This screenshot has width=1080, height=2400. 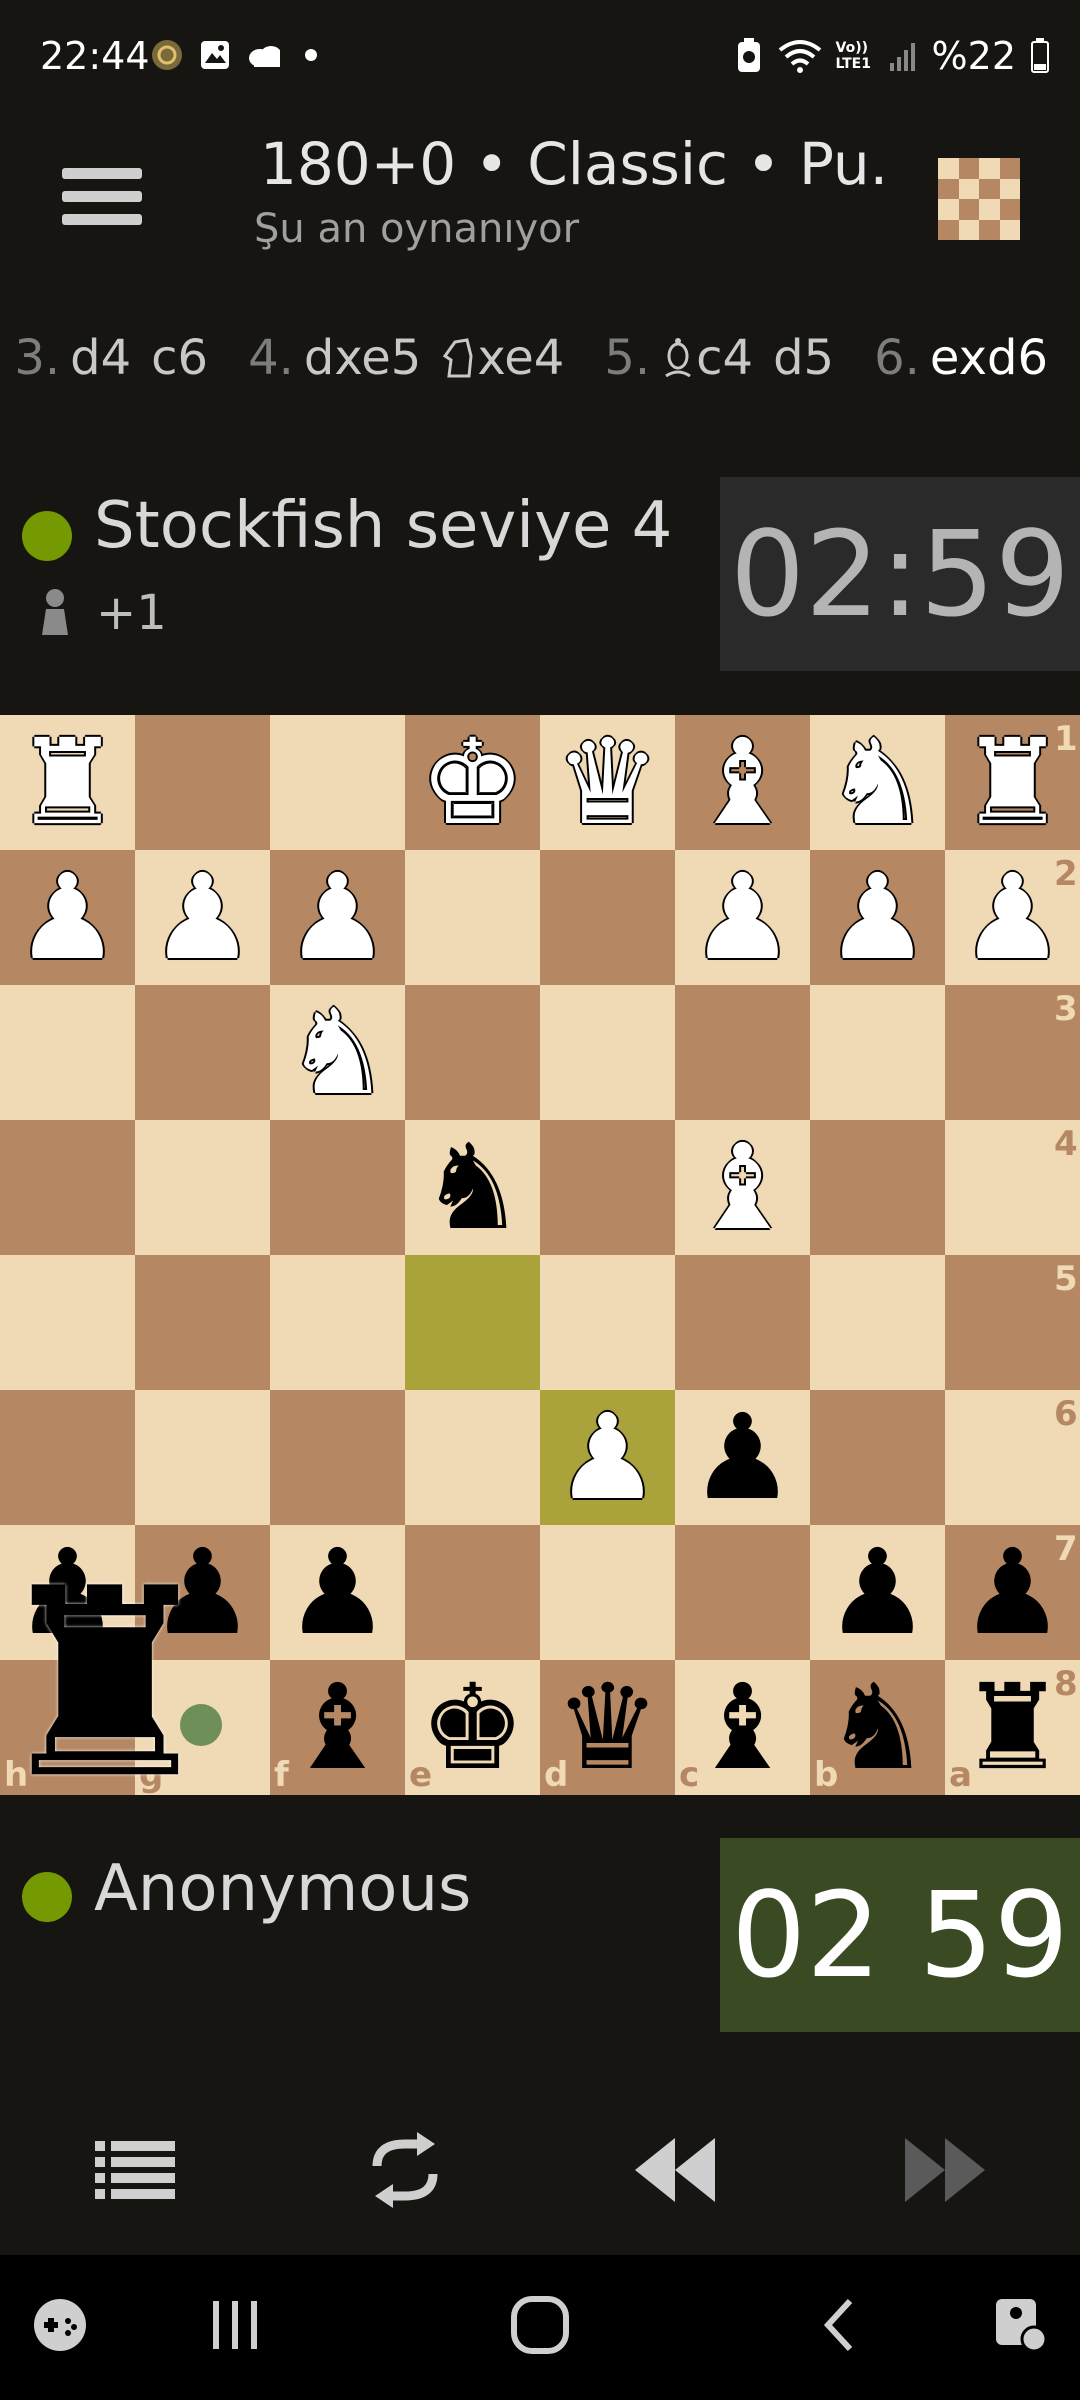 I want to click on square-f4, so click(x=337, y=1187).